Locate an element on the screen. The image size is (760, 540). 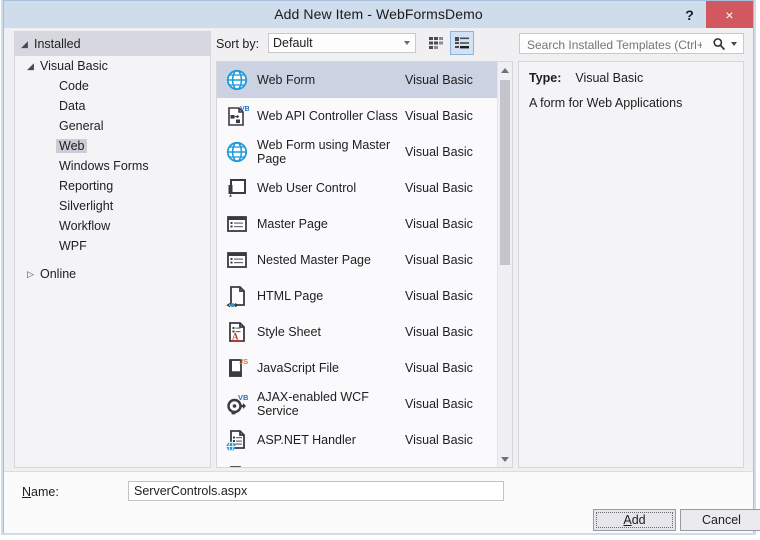
template-type-row: Type: Visual Basic is located at coordinates (631, 78).